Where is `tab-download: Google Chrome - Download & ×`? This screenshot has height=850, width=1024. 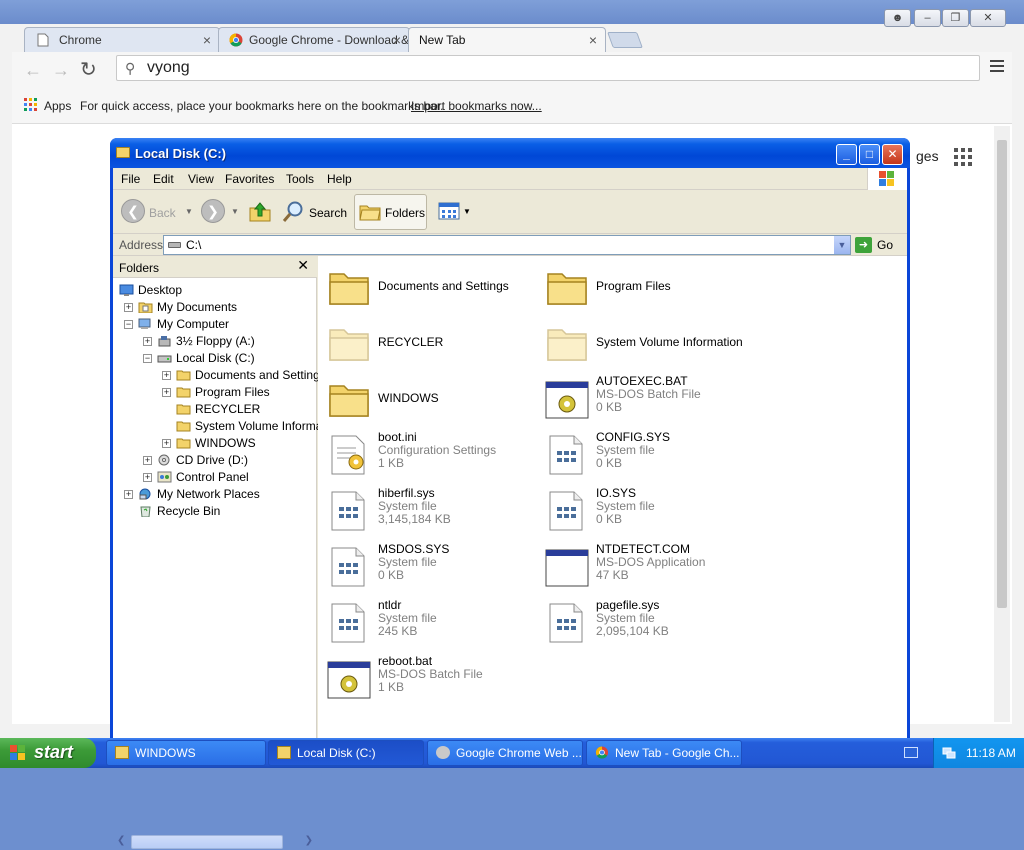
tab-download: Google Chrome - Download & × is located at coordinates (314, 39).